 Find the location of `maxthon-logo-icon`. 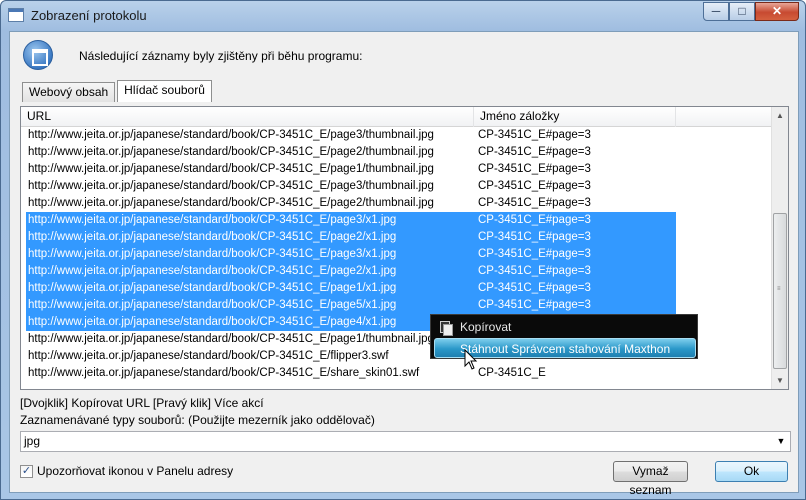

maxthon-logo-icon is located at coordinates (38, 55).